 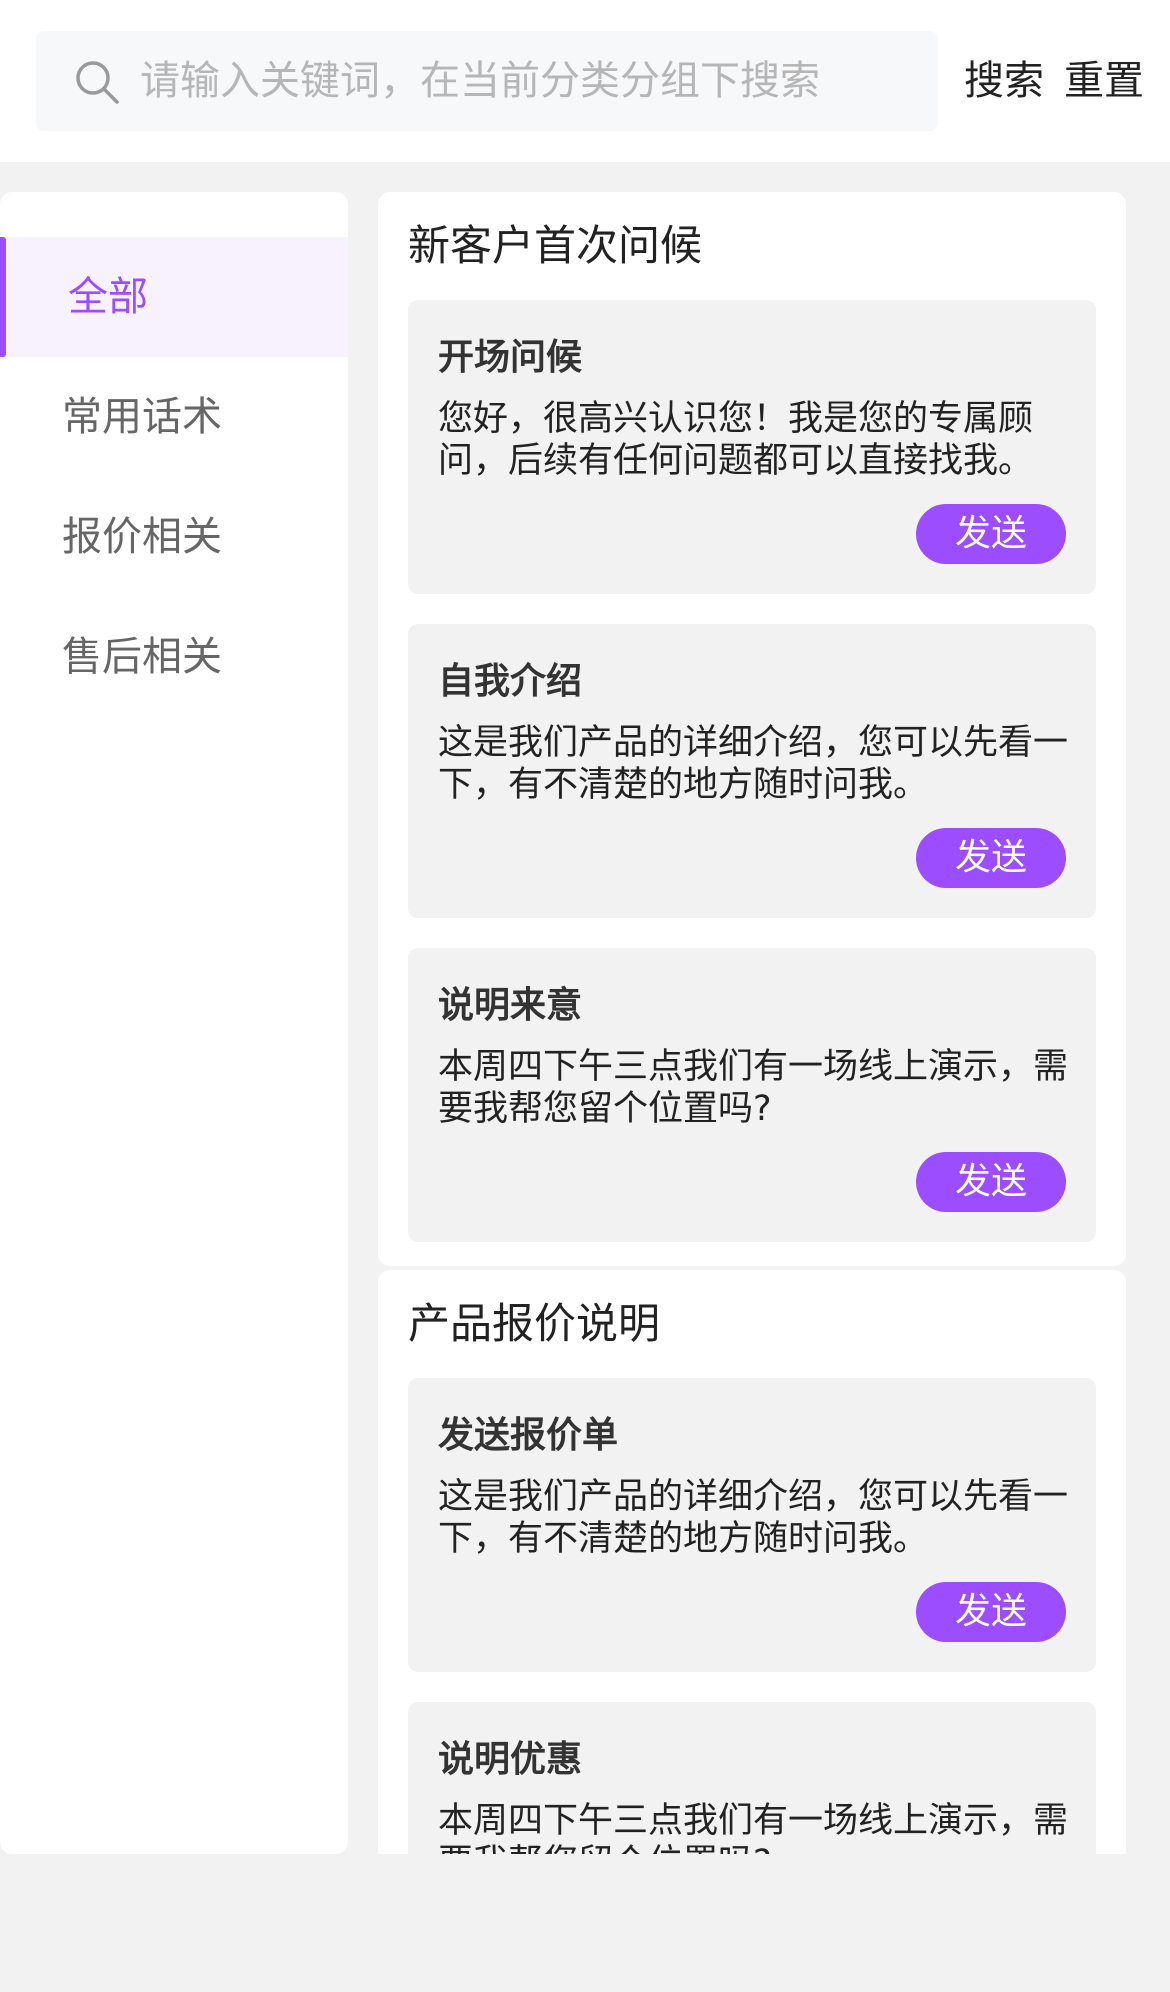 I want to click on header: 请输入关键词，在当前分类分组下搜索 搜索 重置, so click(x=585, y=81).